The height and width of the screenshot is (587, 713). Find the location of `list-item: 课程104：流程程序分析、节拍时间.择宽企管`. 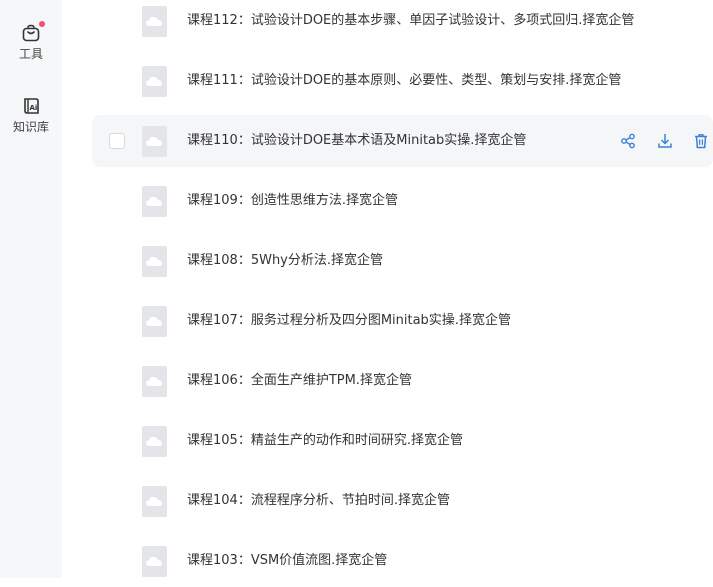

list-item: 课程104：流程程序分析、节拍时间.择宽企管 is located at coordinates (402, 501).